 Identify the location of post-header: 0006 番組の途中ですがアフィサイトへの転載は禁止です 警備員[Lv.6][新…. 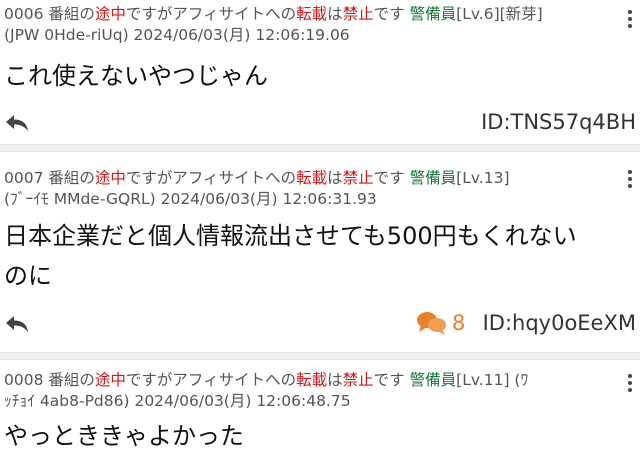
(308, 25).